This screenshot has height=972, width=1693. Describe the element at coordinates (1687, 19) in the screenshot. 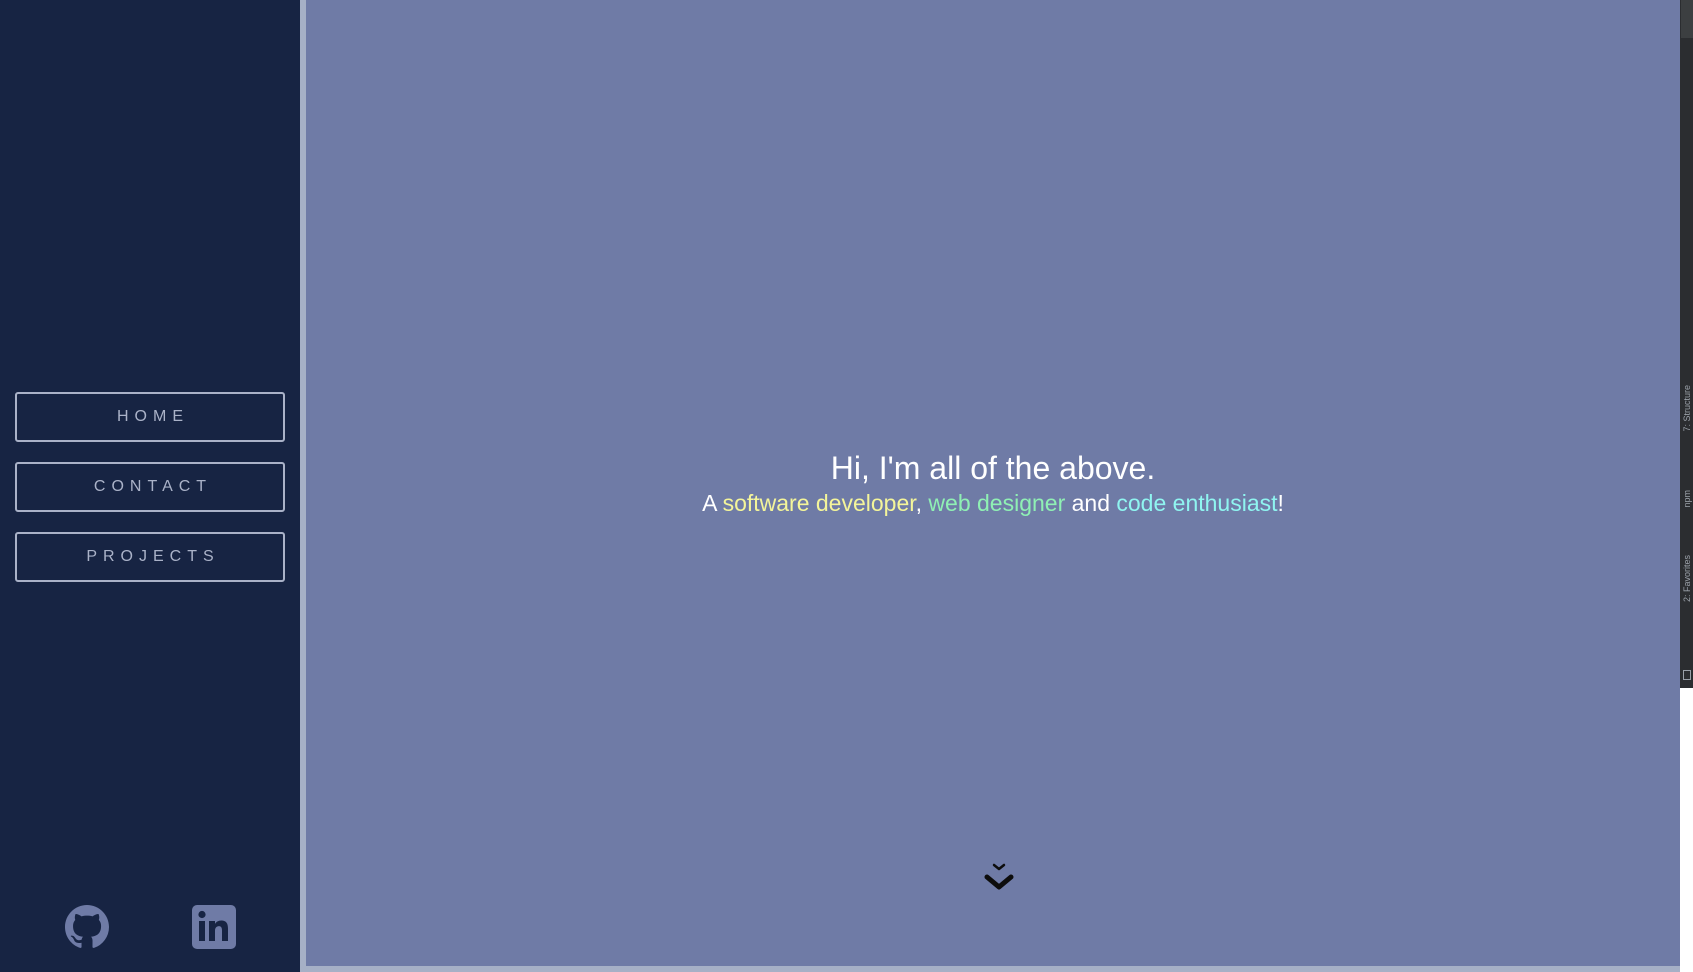

I see `ide-panel-top-tab` at that location.